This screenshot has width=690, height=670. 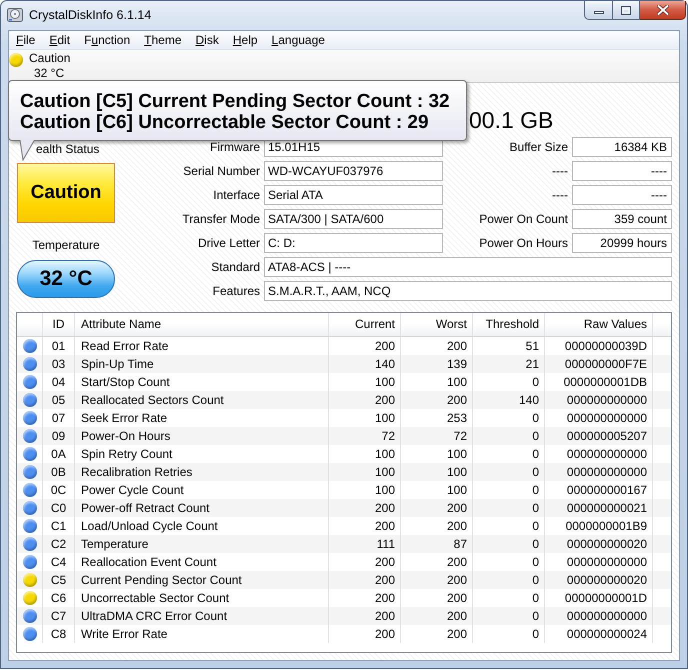 I want to click on field-label: Buffer Size, so click(x=538, y=147).